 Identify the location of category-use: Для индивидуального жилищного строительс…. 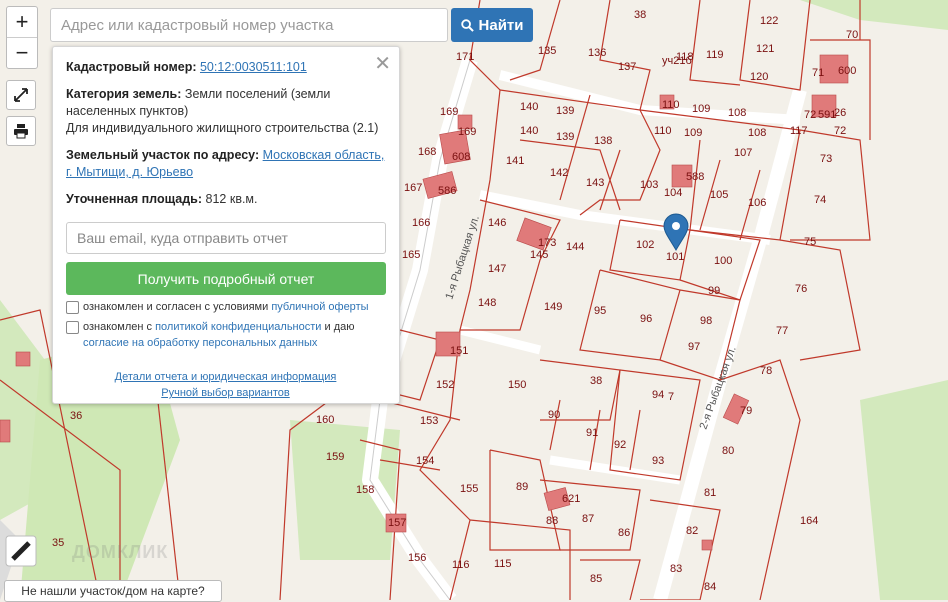
(222, 128).